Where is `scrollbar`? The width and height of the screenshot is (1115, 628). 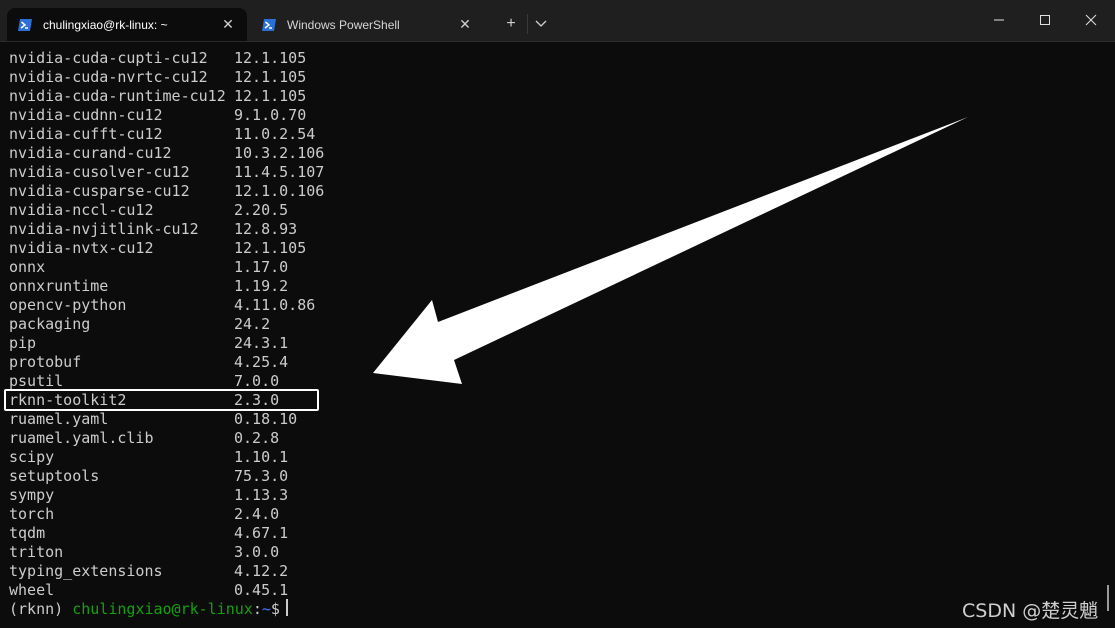
scrollbar is located at coordinates (1108, 598).